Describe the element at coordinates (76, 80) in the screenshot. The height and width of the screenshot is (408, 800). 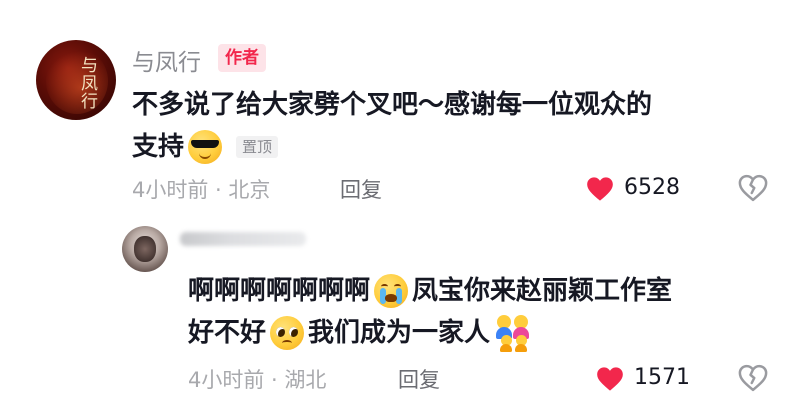
I see `author-avatar: 与凤行` at that location.